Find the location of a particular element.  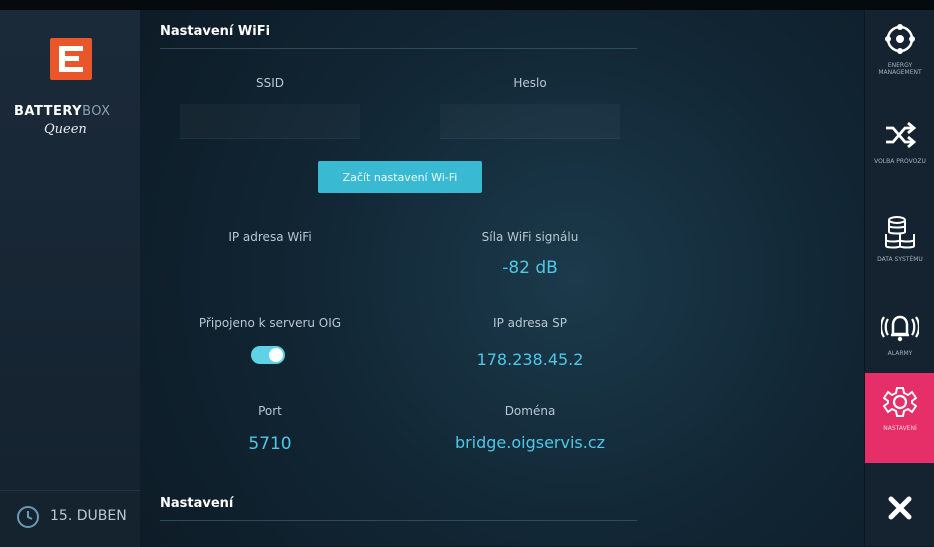

gear-icon is located at coordinates (900, 402).